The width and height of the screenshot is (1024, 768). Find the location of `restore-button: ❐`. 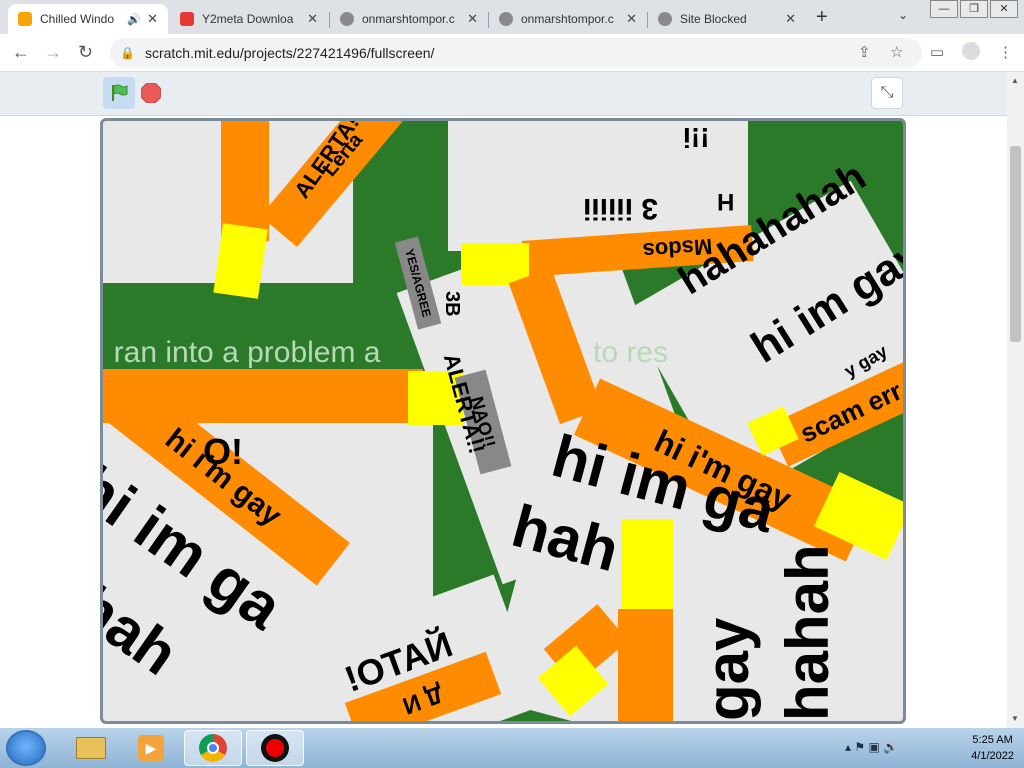

restore-button: ❐ is located at coordinates (974, 9).